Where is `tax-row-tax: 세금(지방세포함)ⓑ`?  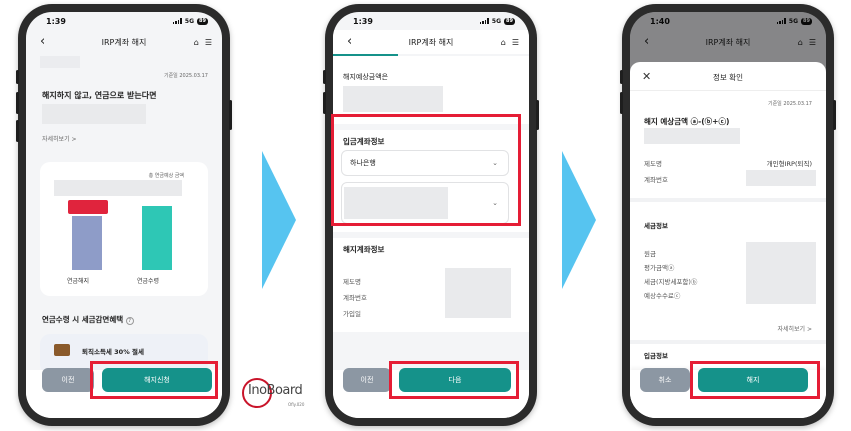 tax-row-tax: 세금(지방세포함)ⓑ is located at coordinates (671, 282).